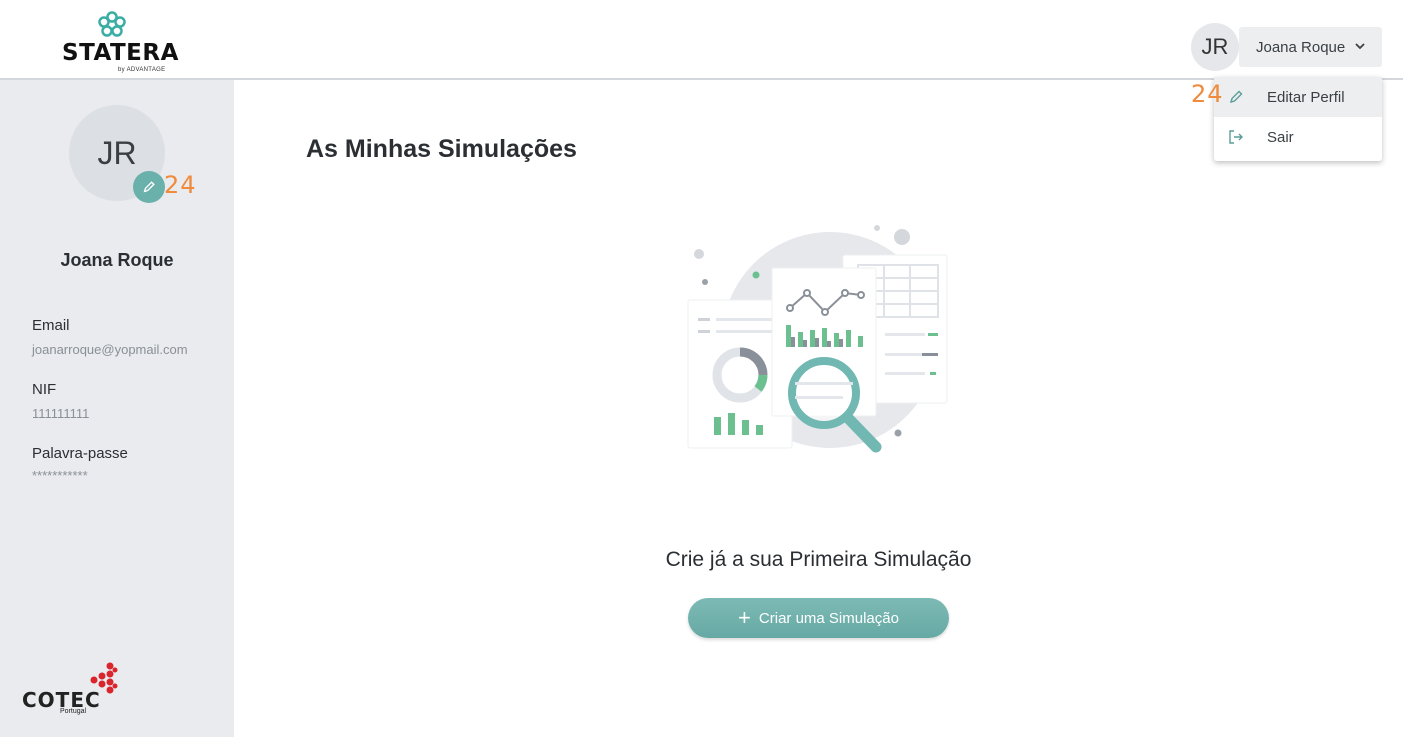 The height and width of the screenshot is (737, 1403). I want to click on nif-label: NIF, so click(44, 389).